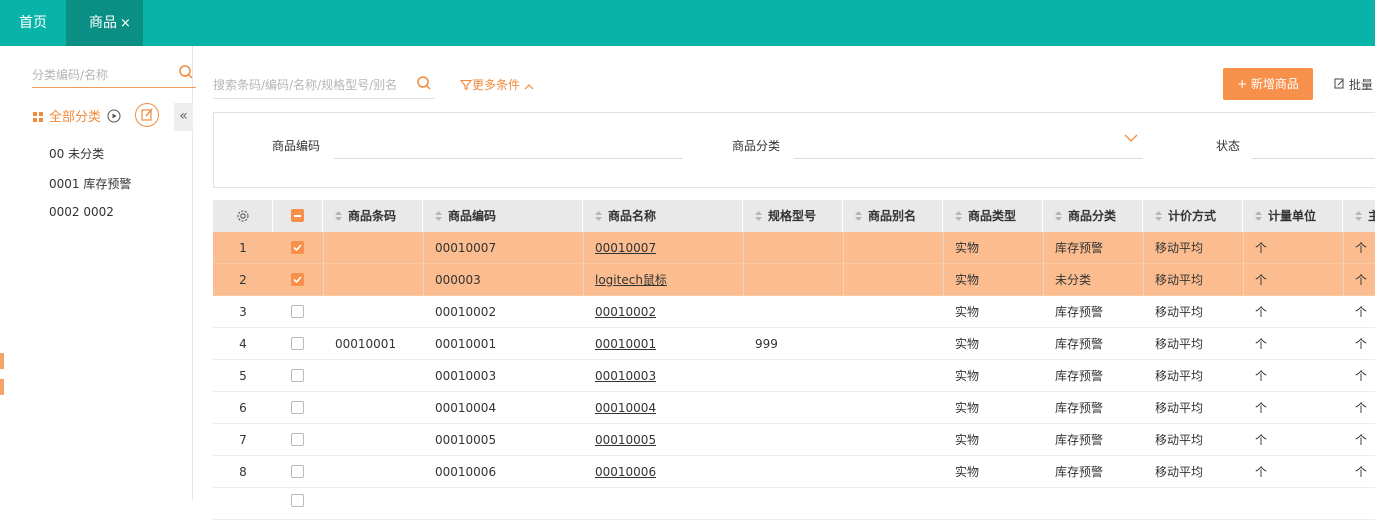 Image resolution: width=1375 pixels, height=520 pixels. Describe the element at coordinates (893, 216) in the screenshot. I see `column-header: 商品别名` at that location.